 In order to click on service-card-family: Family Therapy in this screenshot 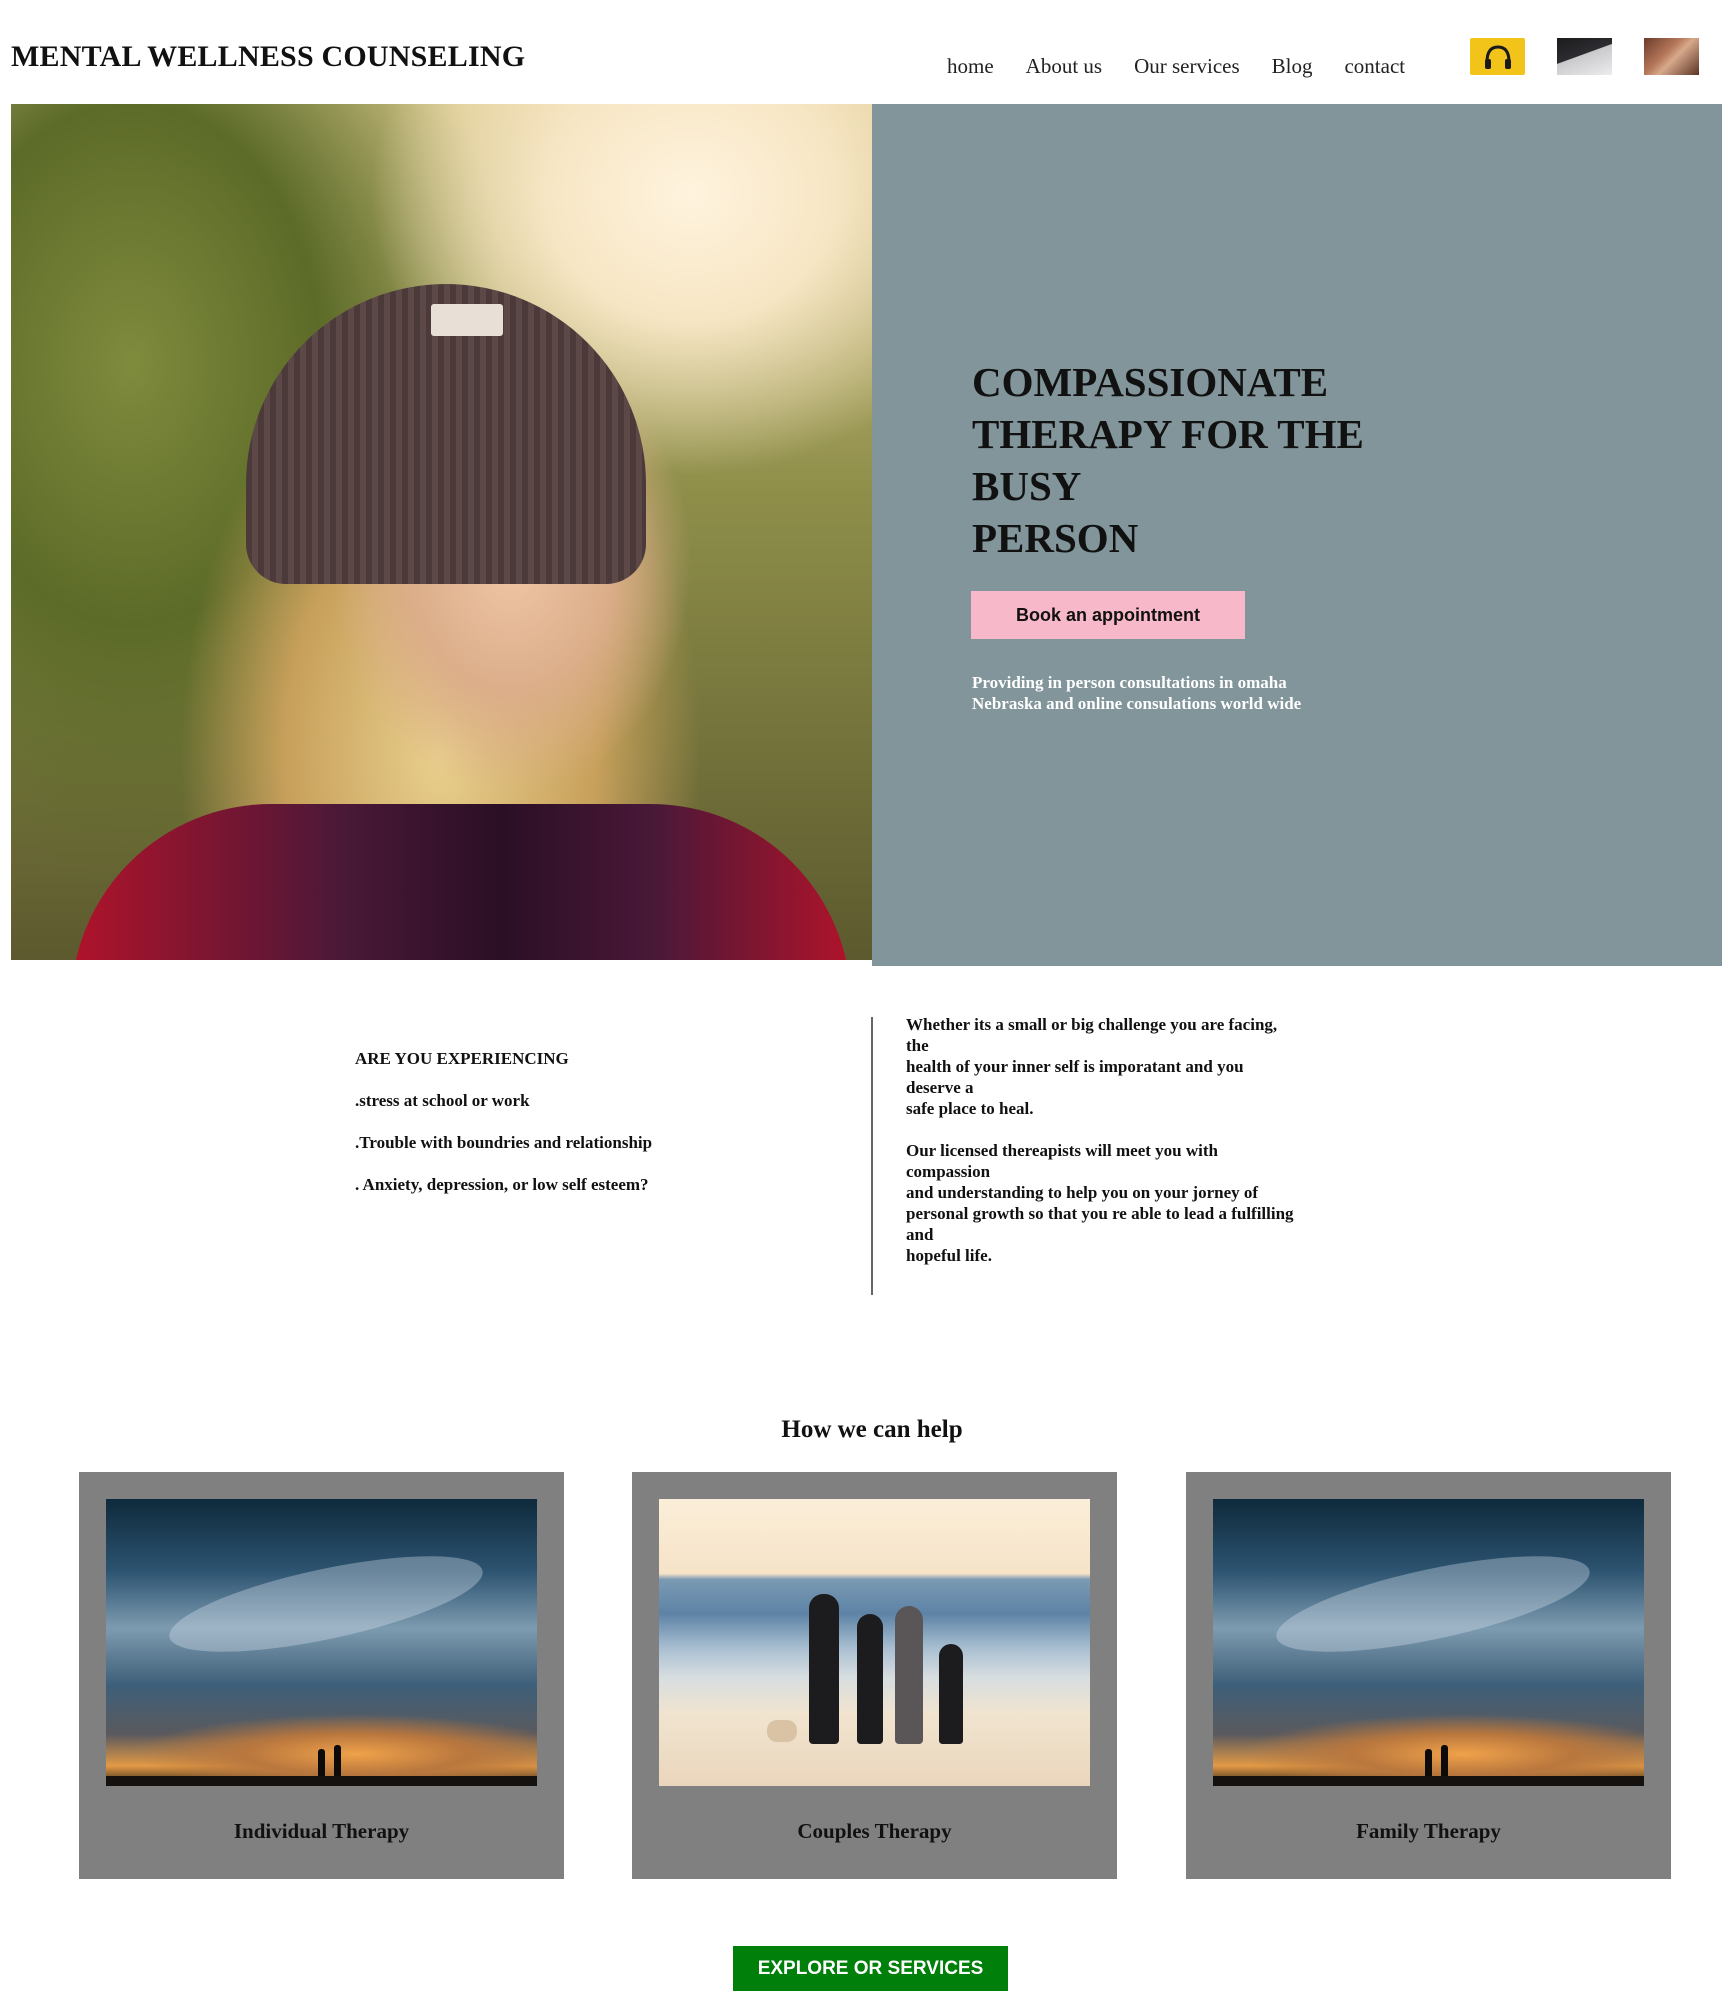, I will do `click(1428, 1675)`.